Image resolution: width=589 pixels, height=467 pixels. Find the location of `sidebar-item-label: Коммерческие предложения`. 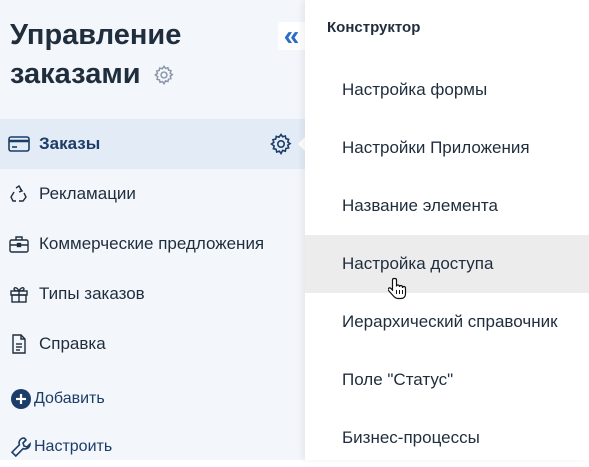

sidebar-item-label: Коммерческие предложения is located at coordinates (152, 243).